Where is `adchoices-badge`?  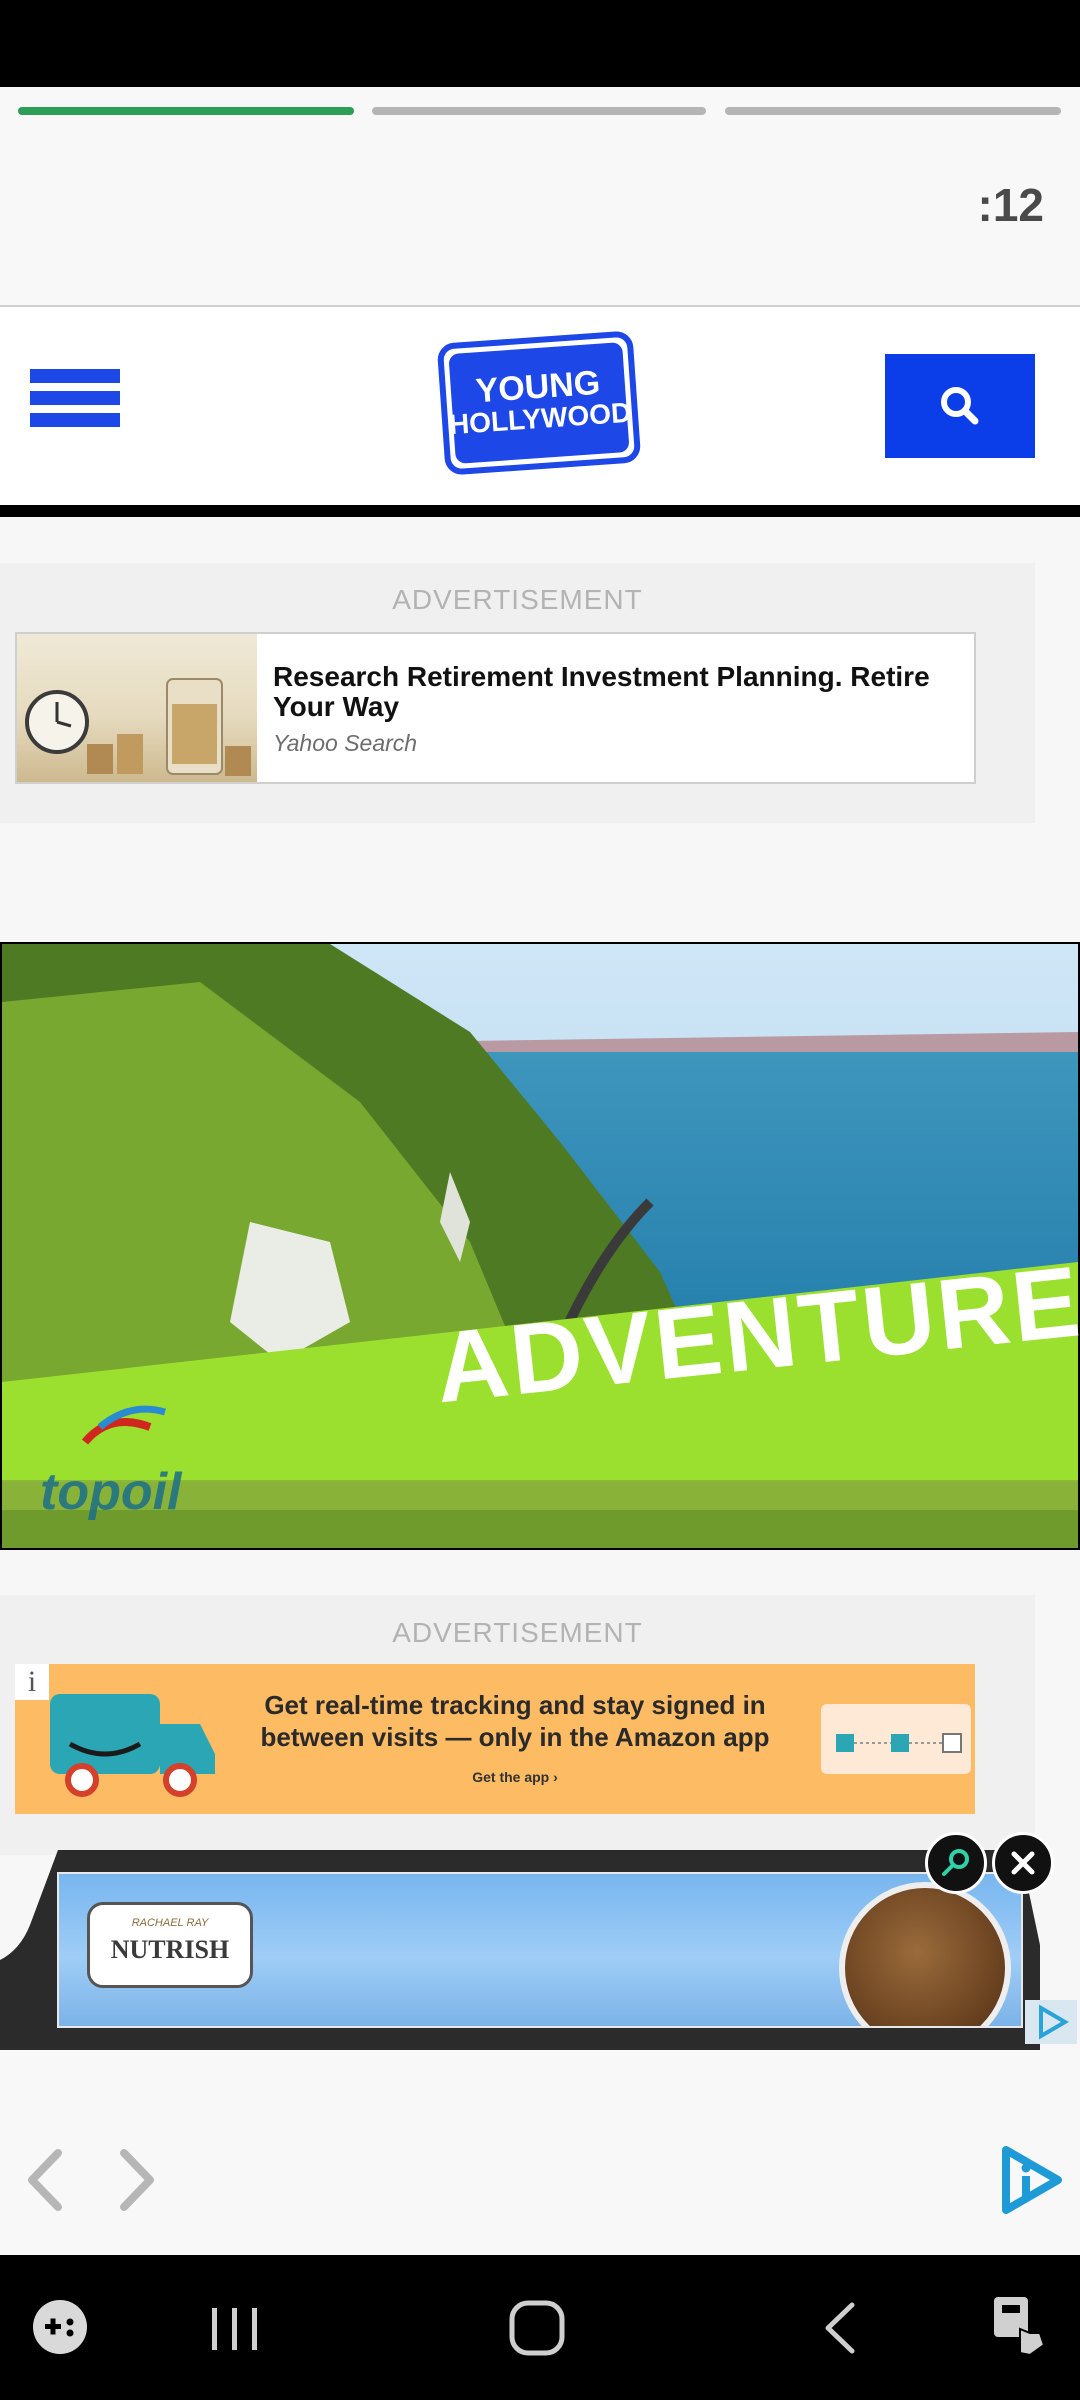
adchoices-badge is located at coordinates (1051, 2022).